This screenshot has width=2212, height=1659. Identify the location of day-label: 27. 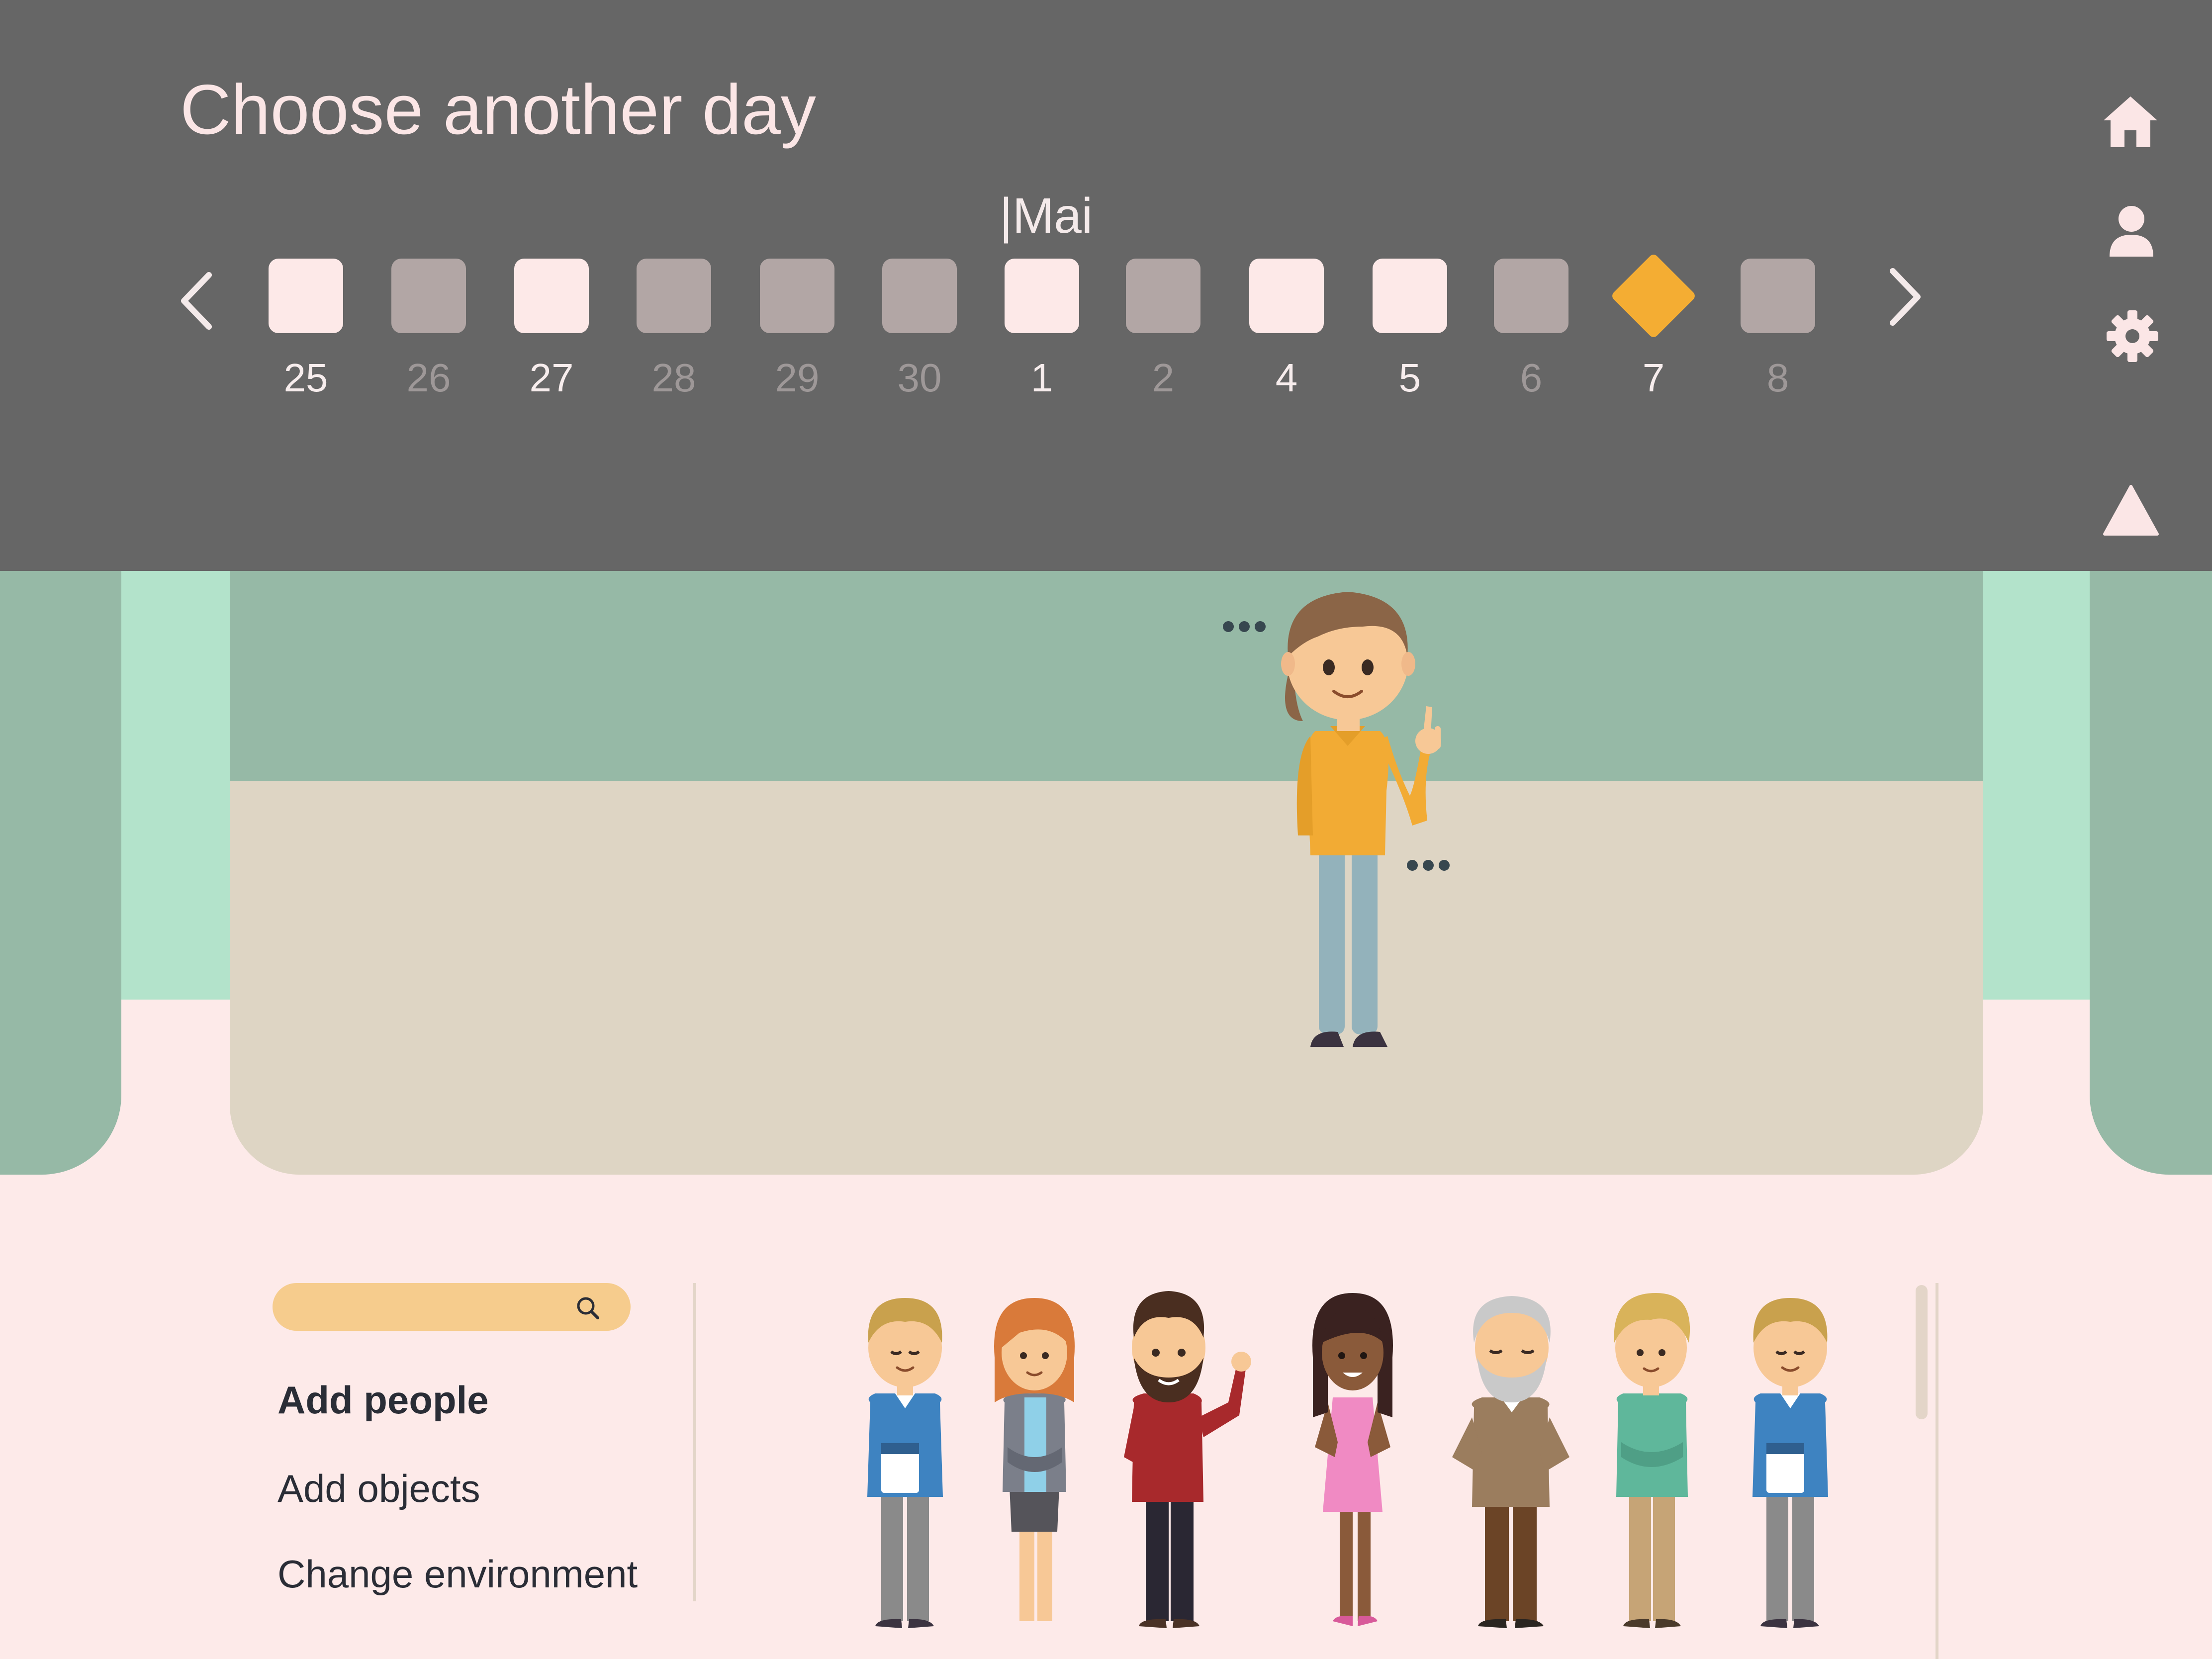
(551, 378).